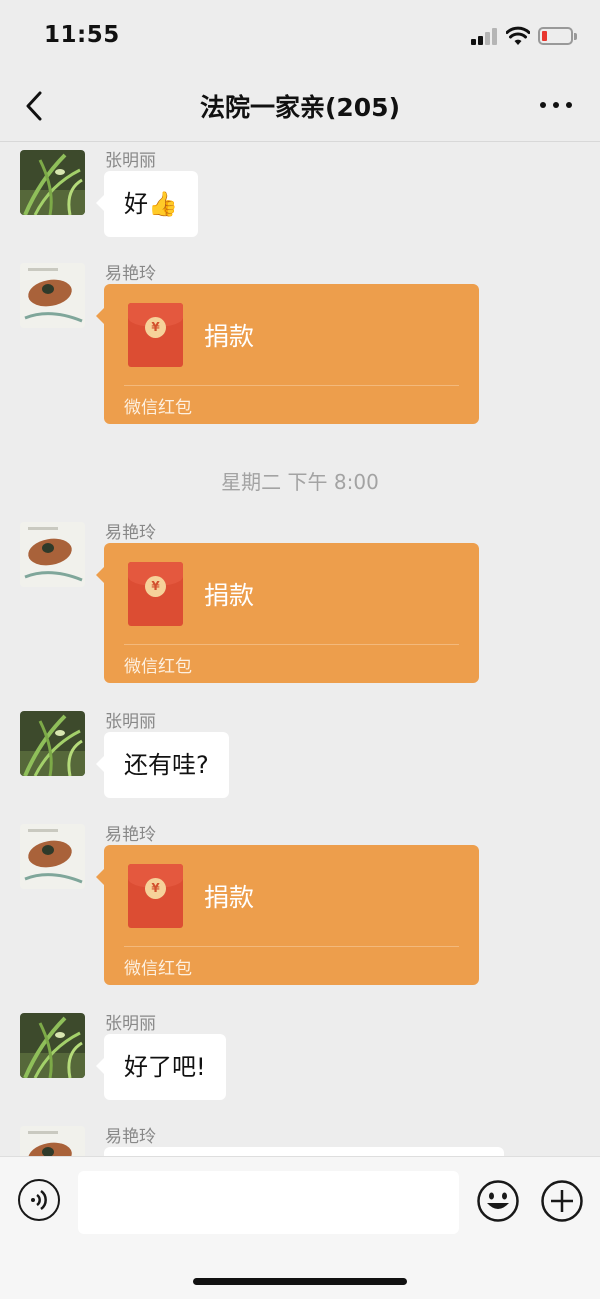 The width and height of the screenshot is (600, 1299). I want to click on more-dots-icon, so click(556, 105).